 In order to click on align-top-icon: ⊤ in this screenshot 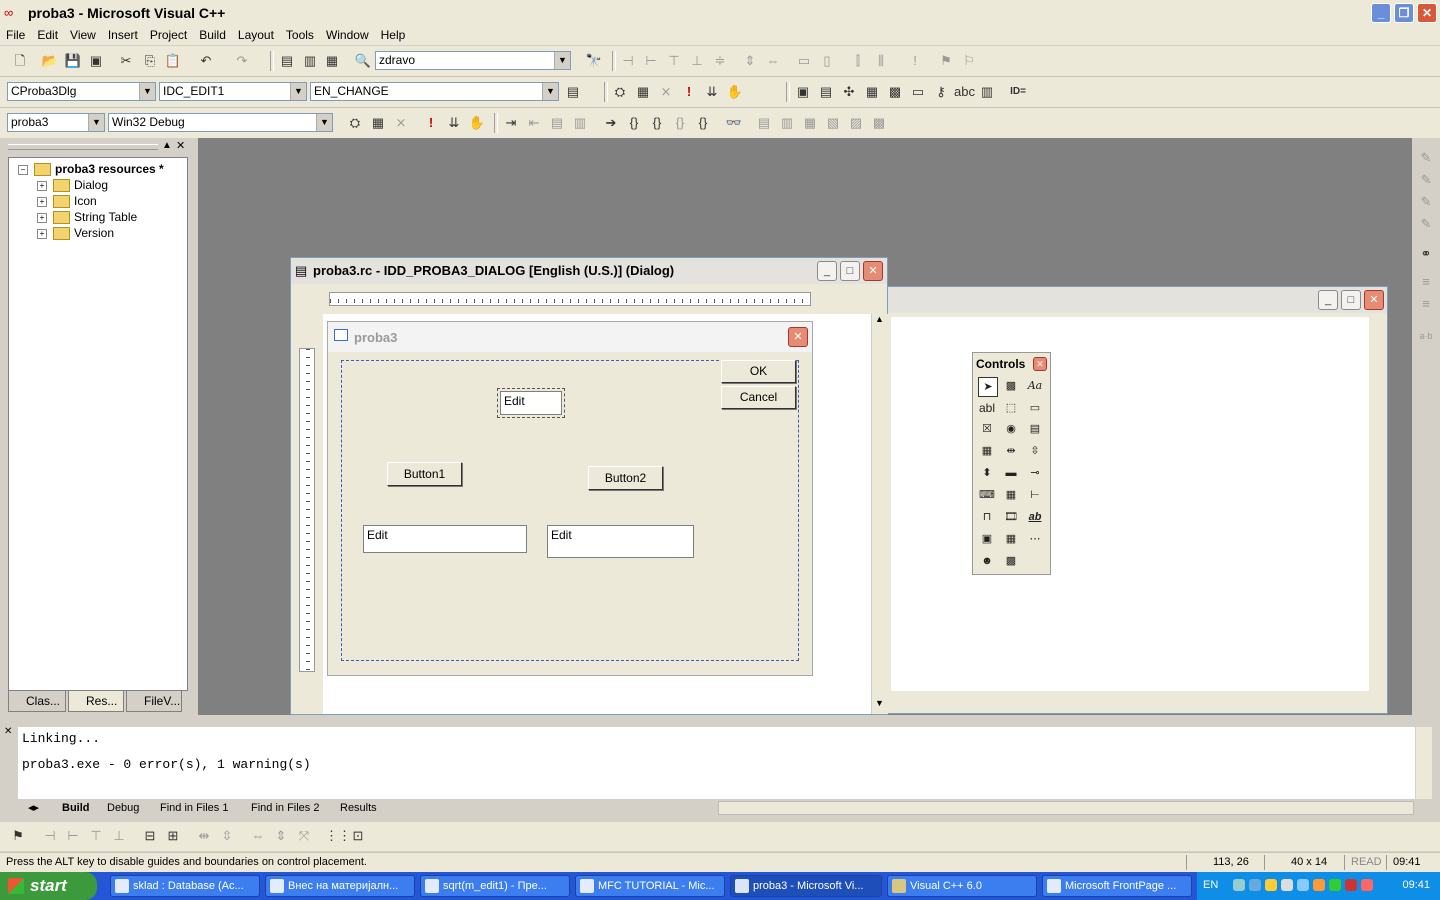, I will do `click(96, 836)`.